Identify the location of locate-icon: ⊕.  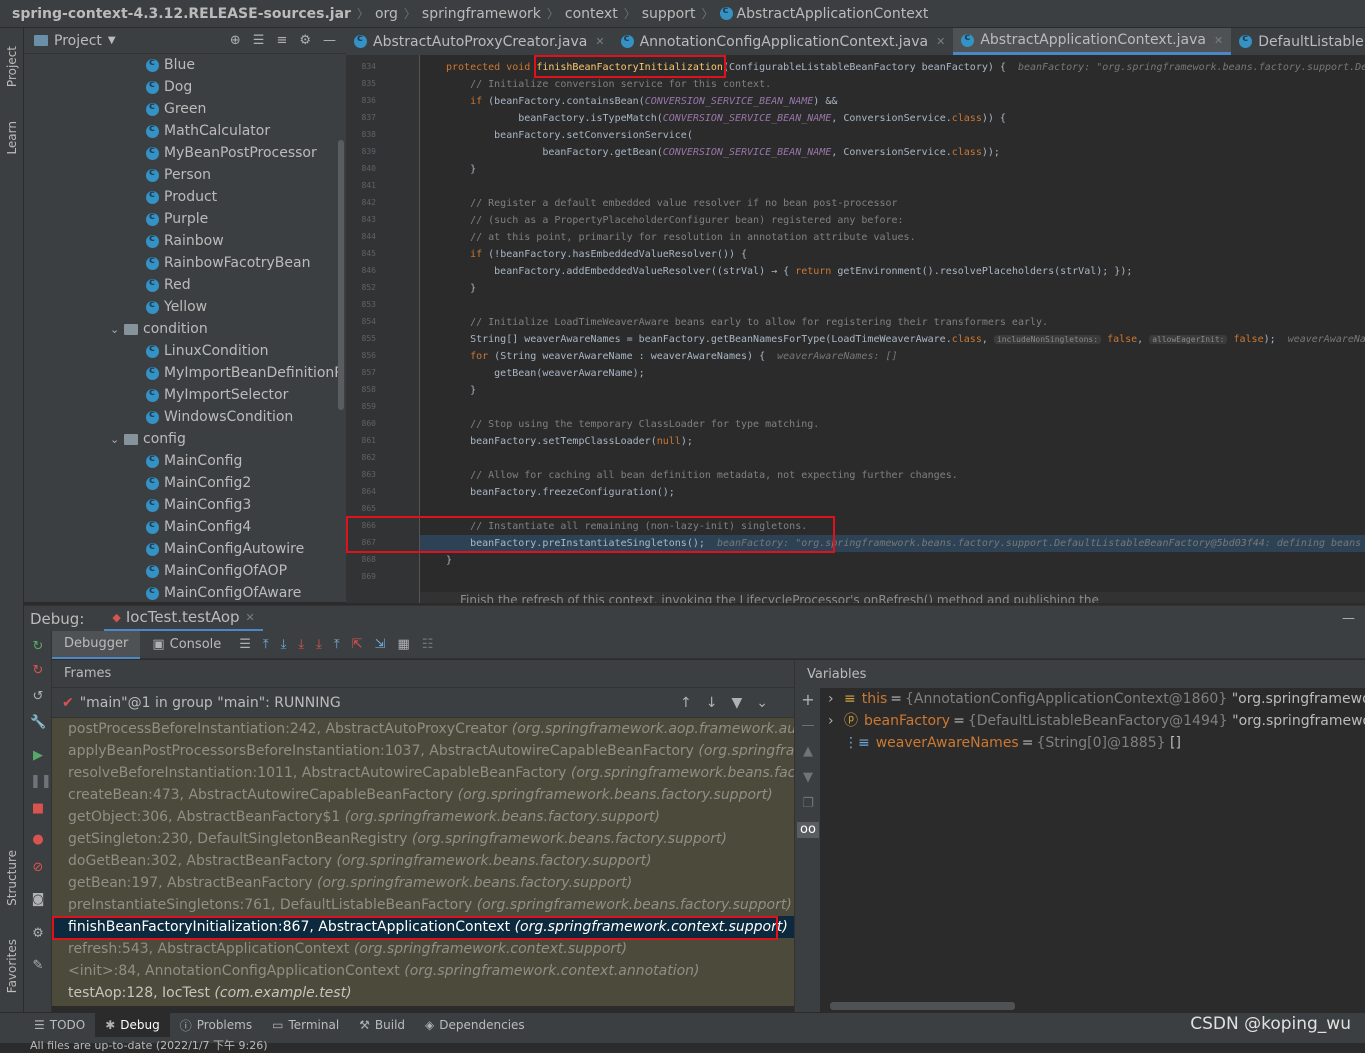
(235, 40).